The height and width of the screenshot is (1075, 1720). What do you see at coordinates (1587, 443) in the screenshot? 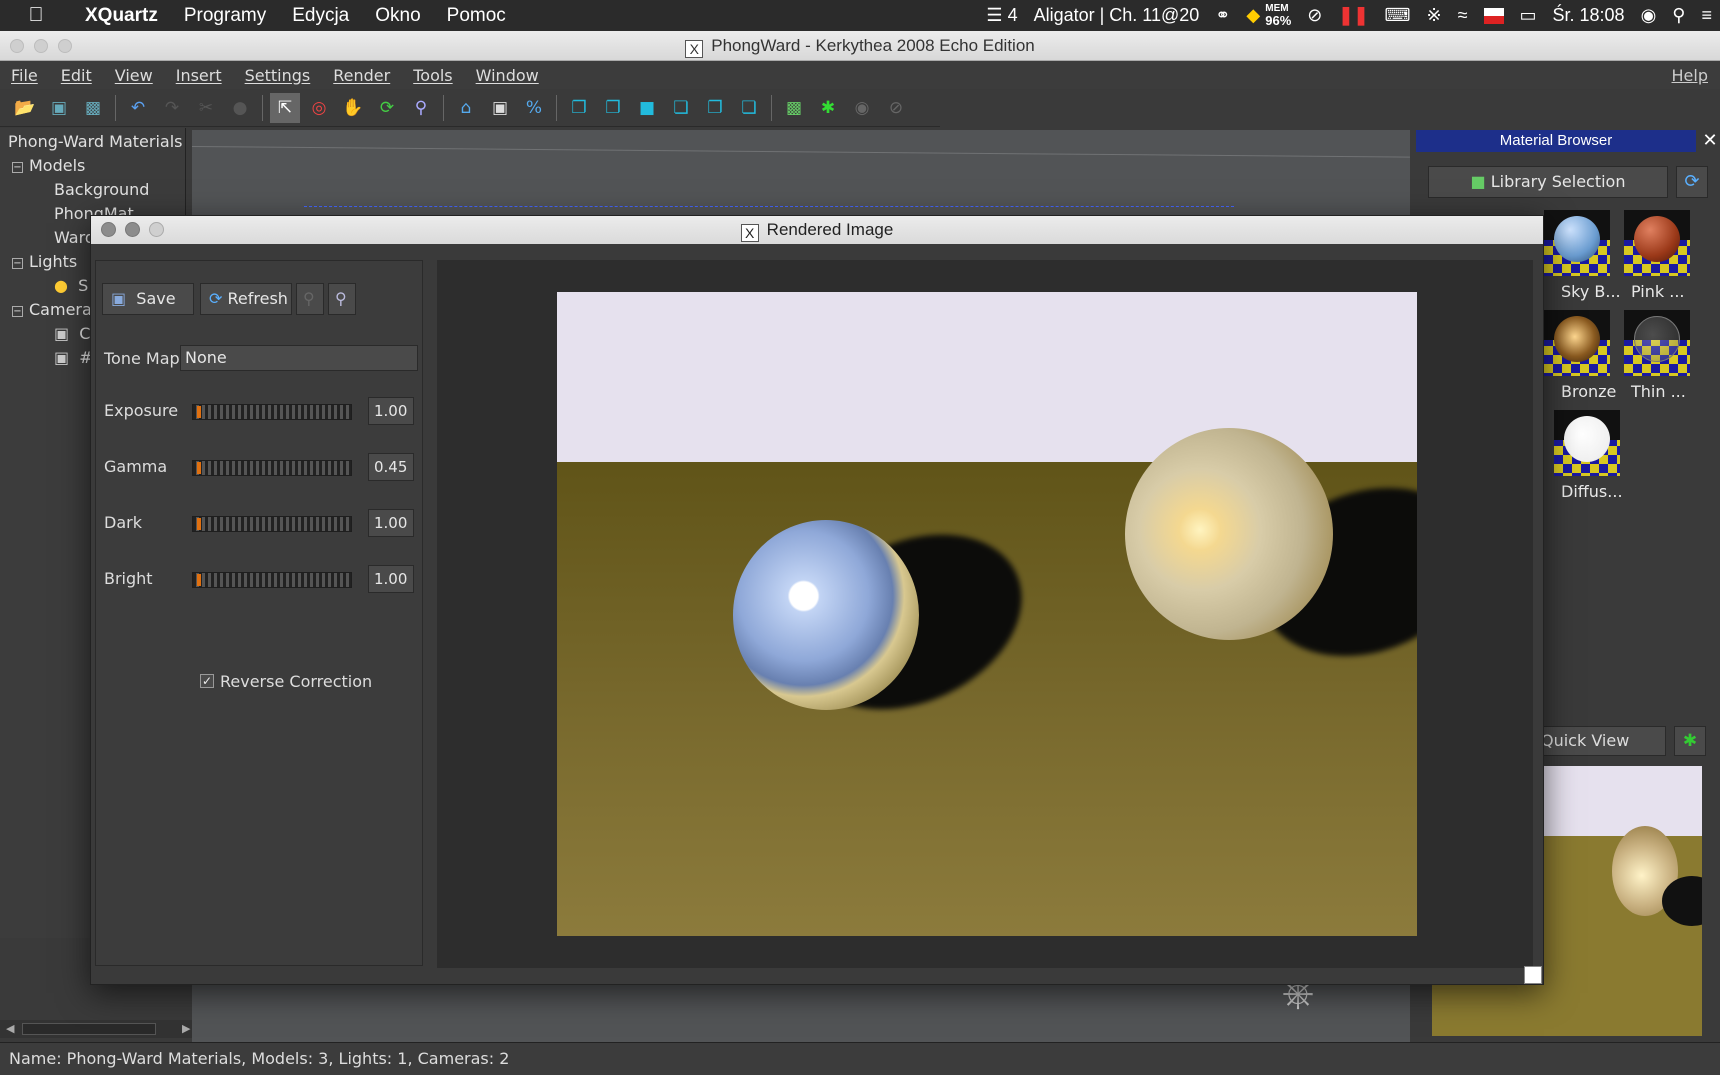
I see `material-thumb-diffuse` at bounding box center [1587, 443].